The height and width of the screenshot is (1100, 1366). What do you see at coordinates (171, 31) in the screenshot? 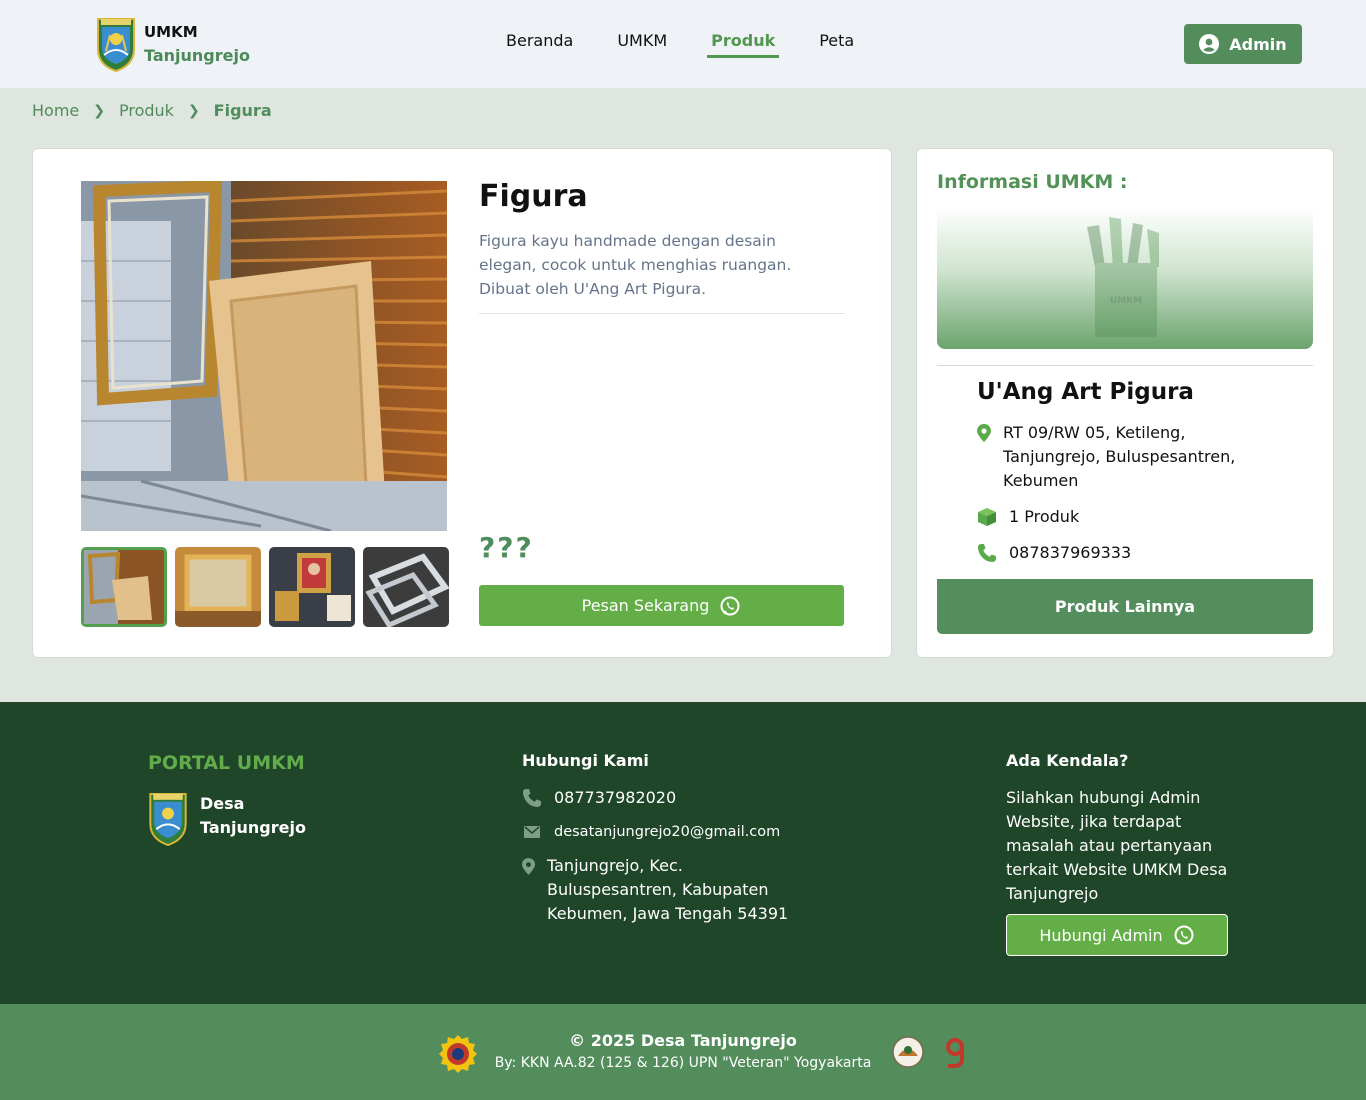
I see `brand-title: UMKM` at bounding box center [171, 31].